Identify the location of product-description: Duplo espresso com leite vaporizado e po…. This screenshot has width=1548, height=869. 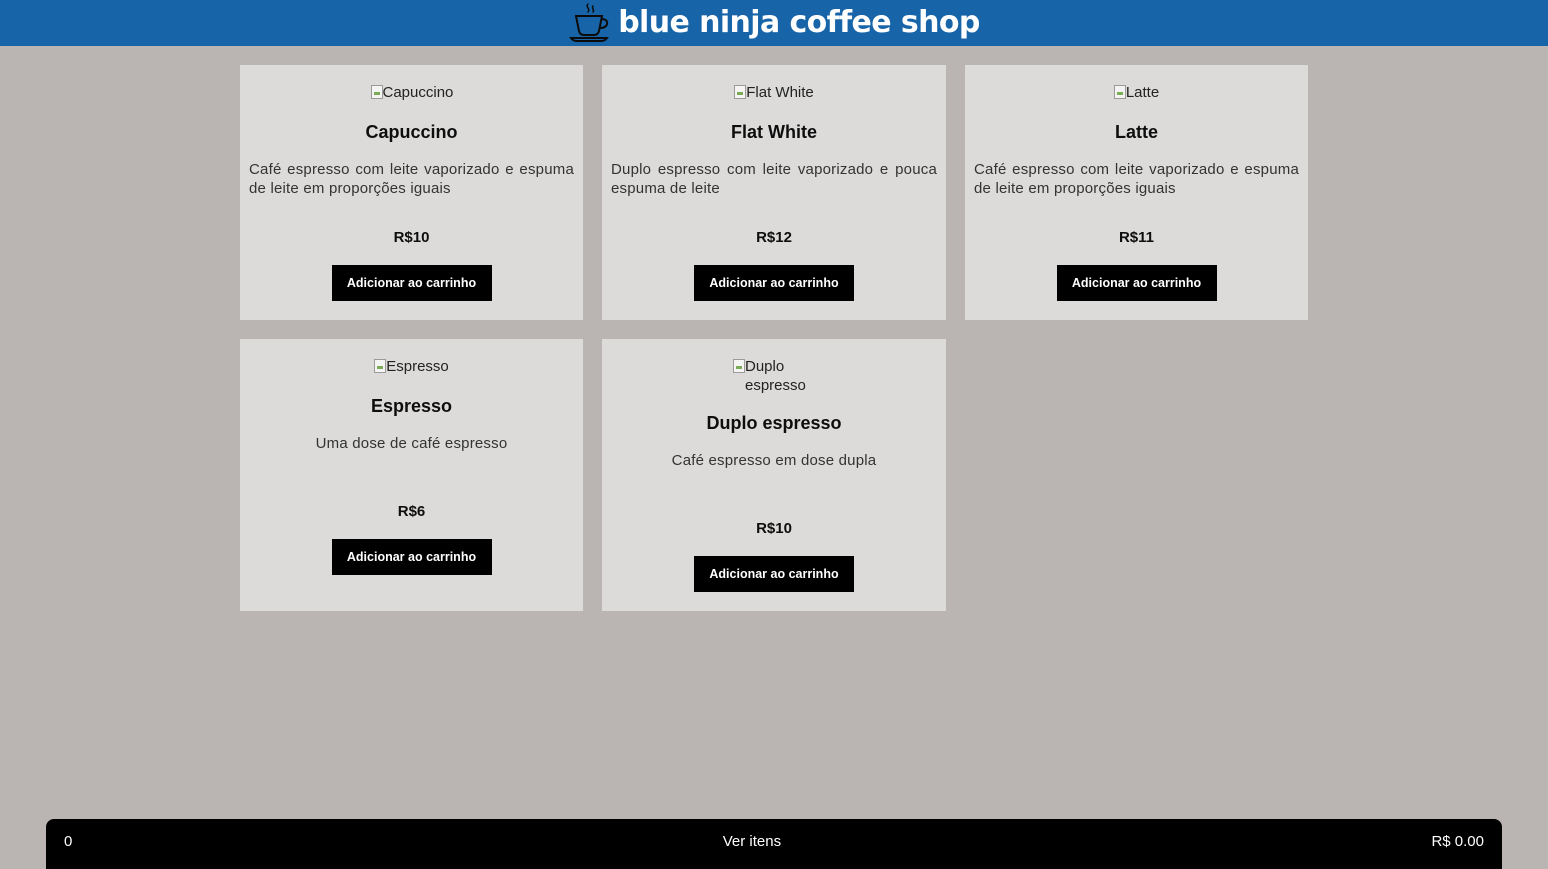
(774, 179).